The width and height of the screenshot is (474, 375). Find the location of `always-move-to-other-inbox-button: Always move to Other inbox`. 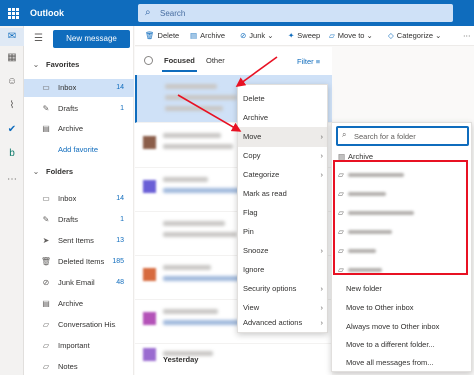

always-move-to-other-inbox-button: Always move to Other inbox is located at coordinates (401, 327).